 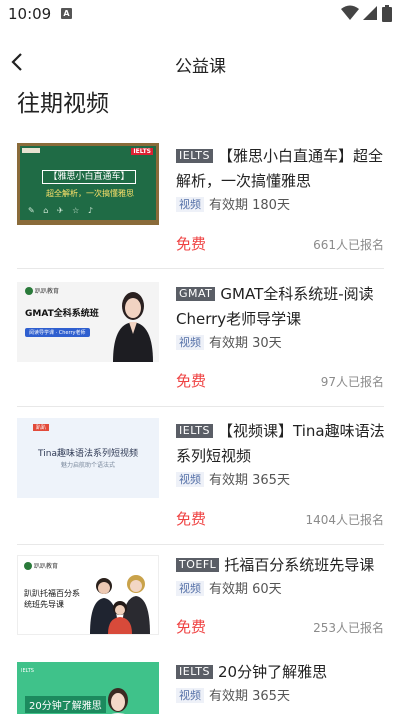 What do you see at coordinates (52, 599) in the screenshot?
I see `thumb-headline: 趴趴托福百分系统班先导课` at bounding box center [52, 599].